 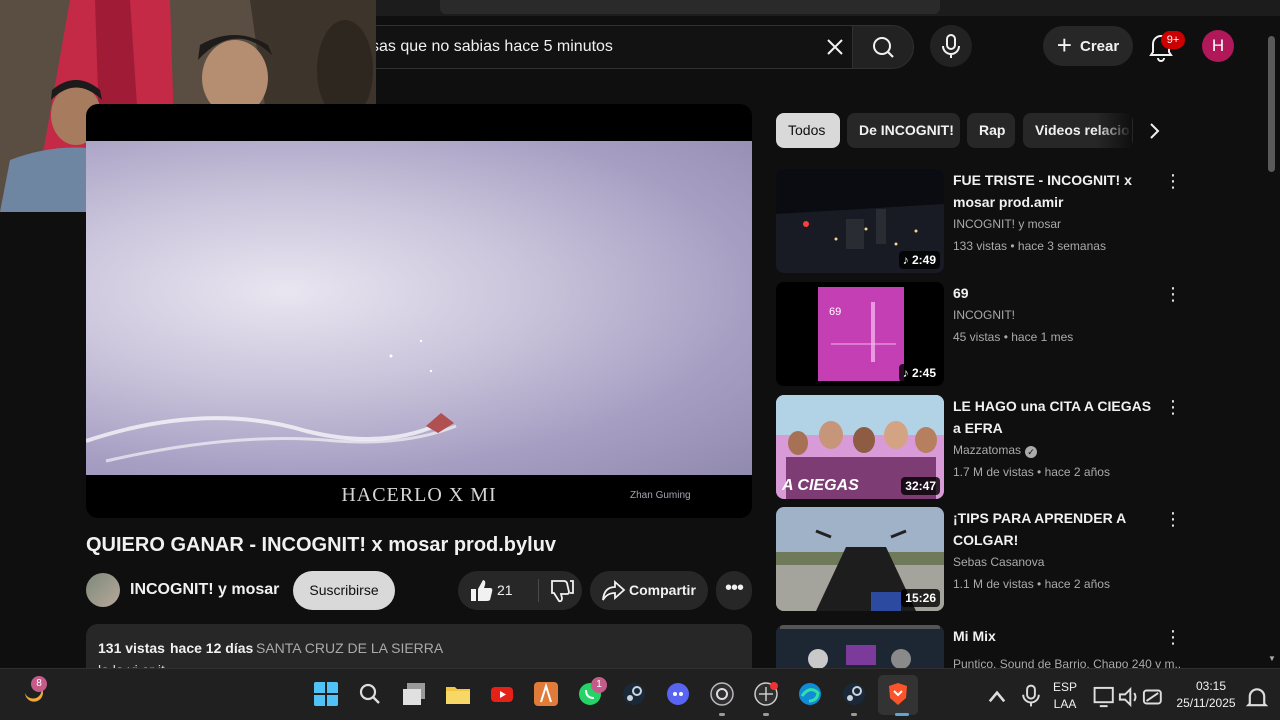 What do you see at coordinates (505, 590) in the screenshot?
I see `like-count: 21` at bounding box center [505, 590].